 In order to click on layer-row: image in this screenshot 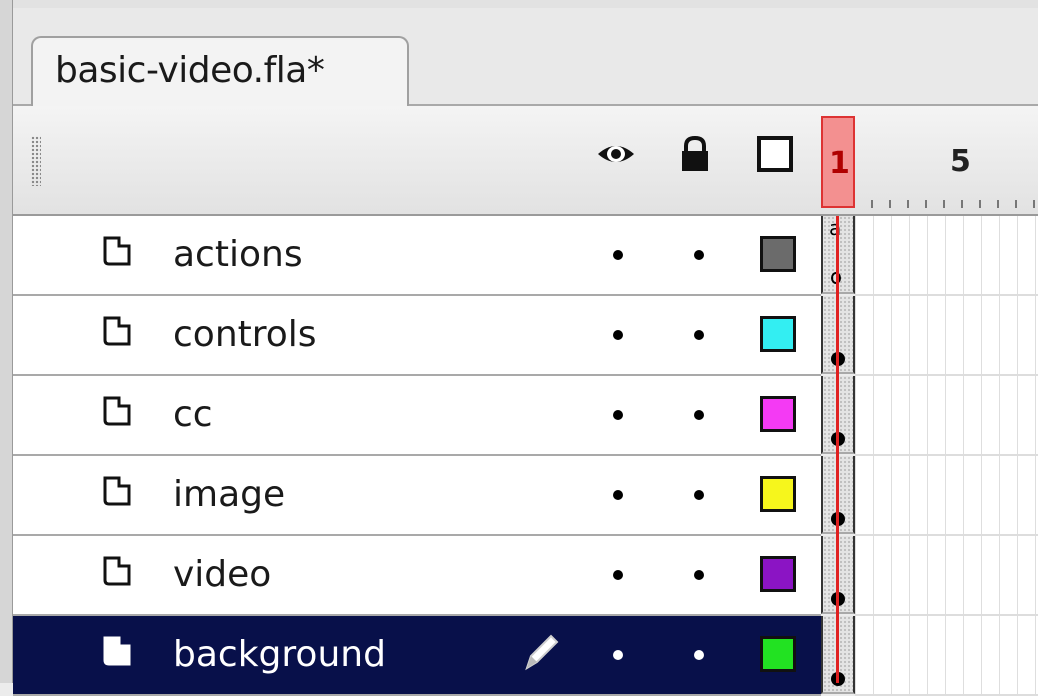, I will do `click(525, 496)`.